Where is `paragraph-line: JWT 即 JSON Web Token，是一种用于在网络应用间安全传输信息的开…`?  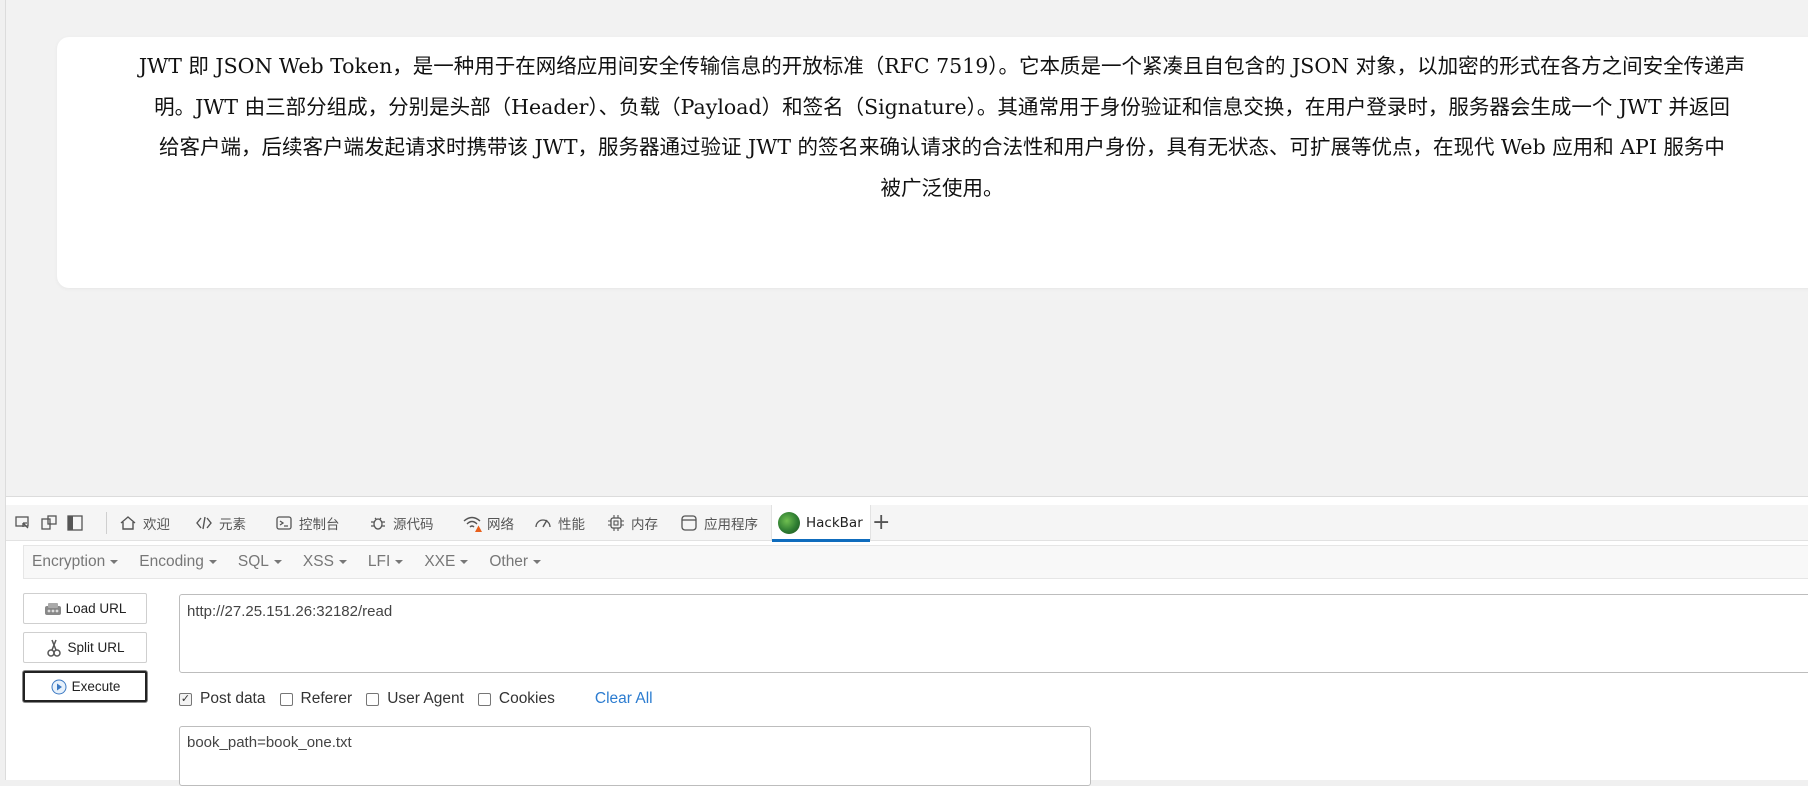
paragraph-line: JWT 即 JSON Web Token，是一种用于在网络应用间安全传输信息的开… is located at coordinates (942, 66).